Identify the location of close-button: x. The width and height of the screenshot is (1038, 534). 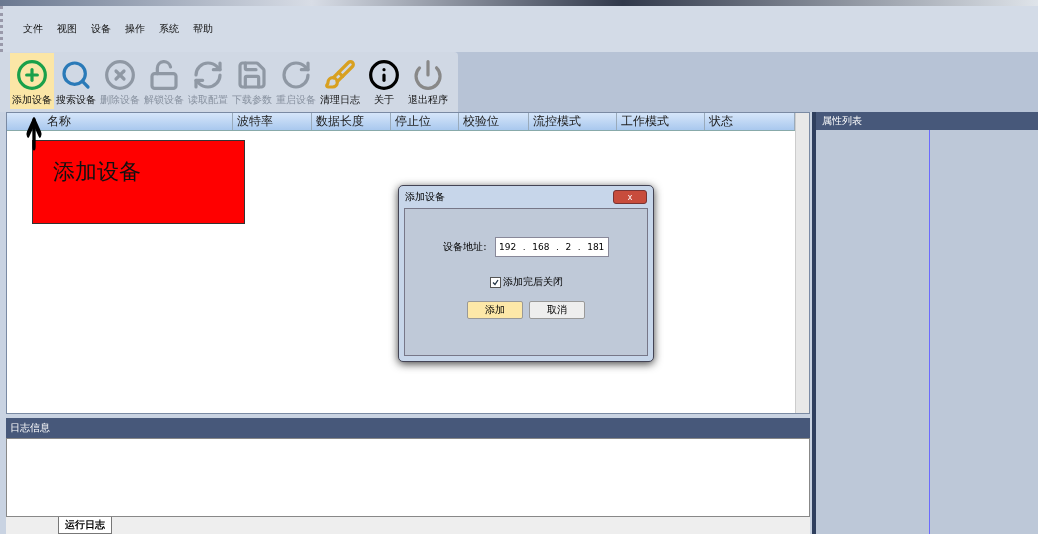
(630, 197).